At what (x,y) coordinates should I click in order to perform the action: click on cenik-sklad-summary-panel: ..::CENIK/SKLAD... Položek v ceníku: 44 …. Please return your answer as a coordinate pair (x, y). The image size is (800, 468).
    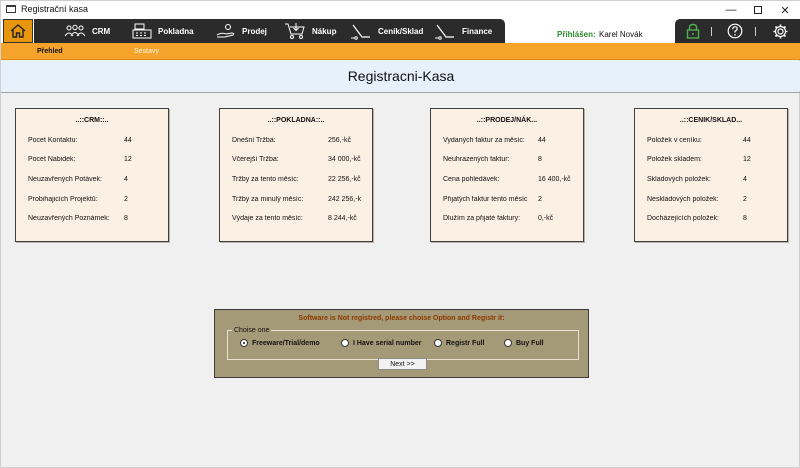
    Looking at the image, I should click on (711, 175).